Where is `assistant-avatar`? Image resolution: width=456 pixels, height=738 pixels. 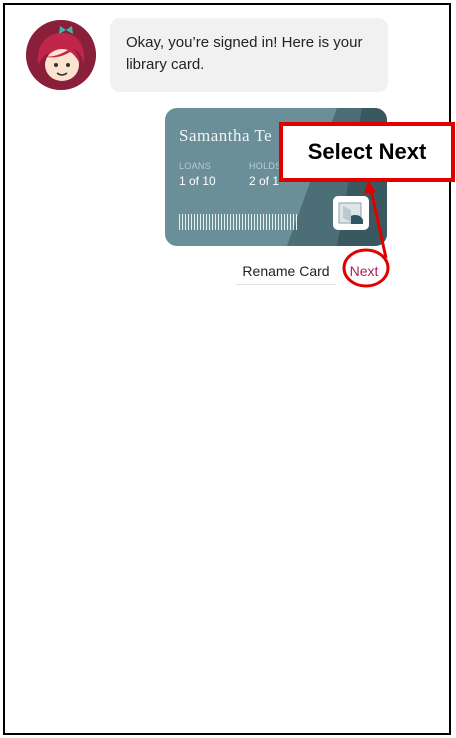
assistant-avatar is located at coordinates (61, 55).